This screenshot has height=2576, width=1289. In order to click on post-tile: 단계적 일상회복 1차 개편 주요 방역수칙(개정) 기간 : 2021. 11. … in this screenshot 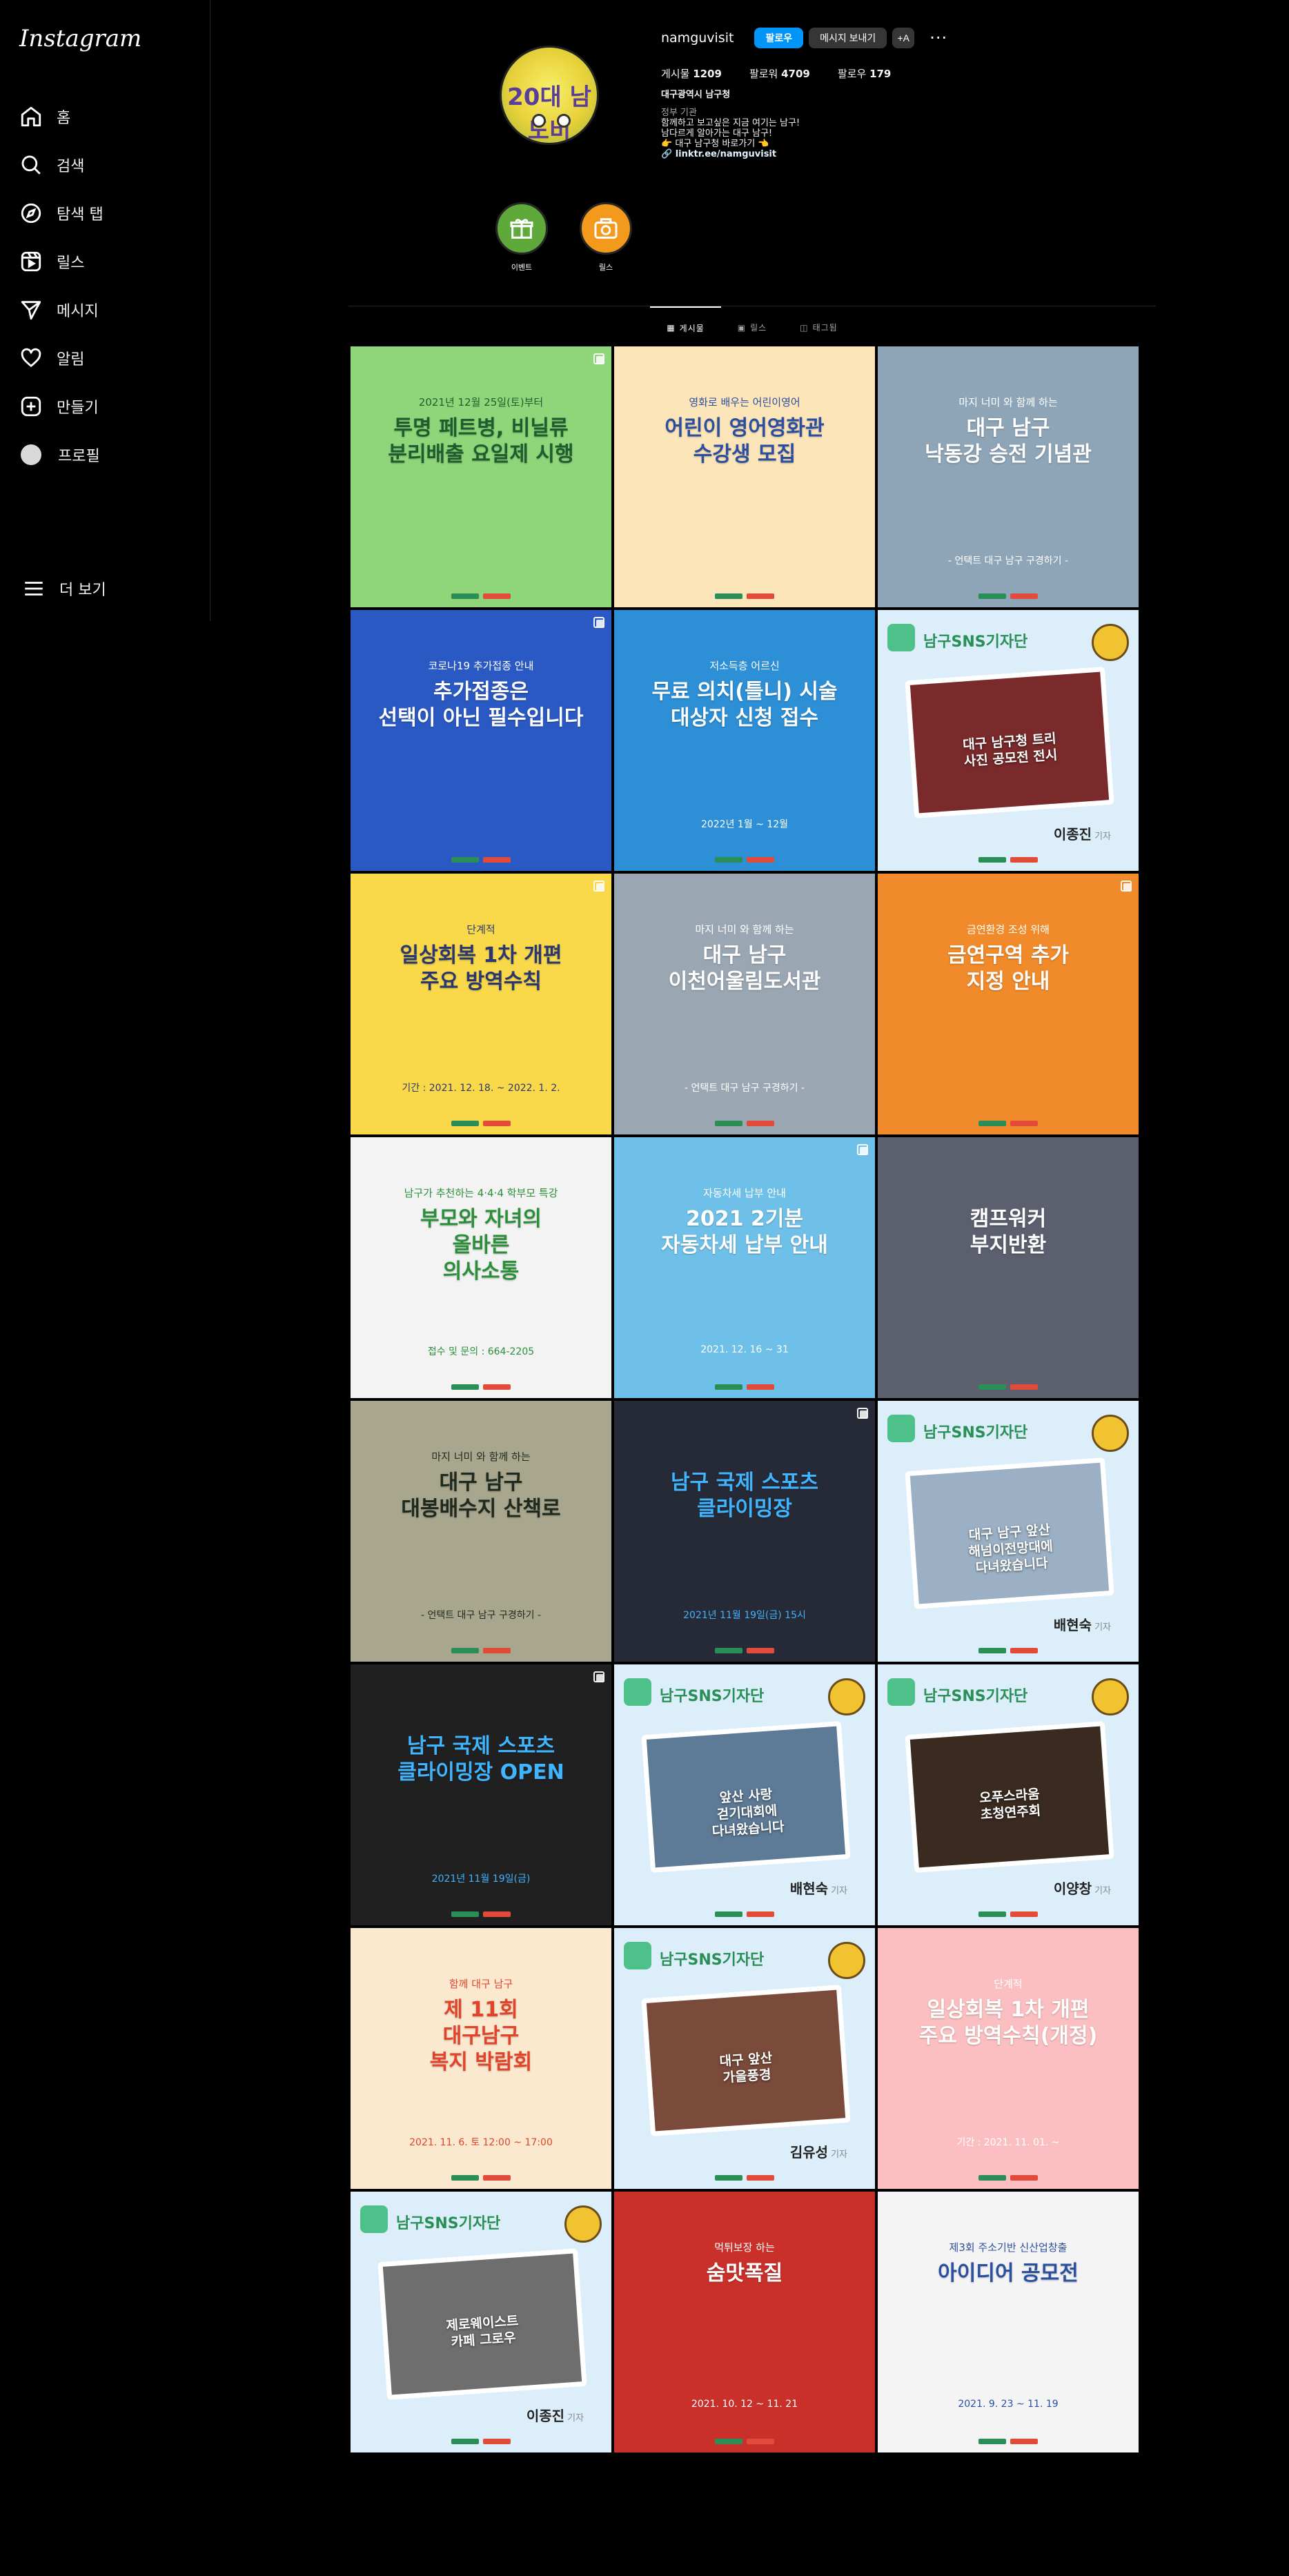, I will do `click(1008, 2058)`.